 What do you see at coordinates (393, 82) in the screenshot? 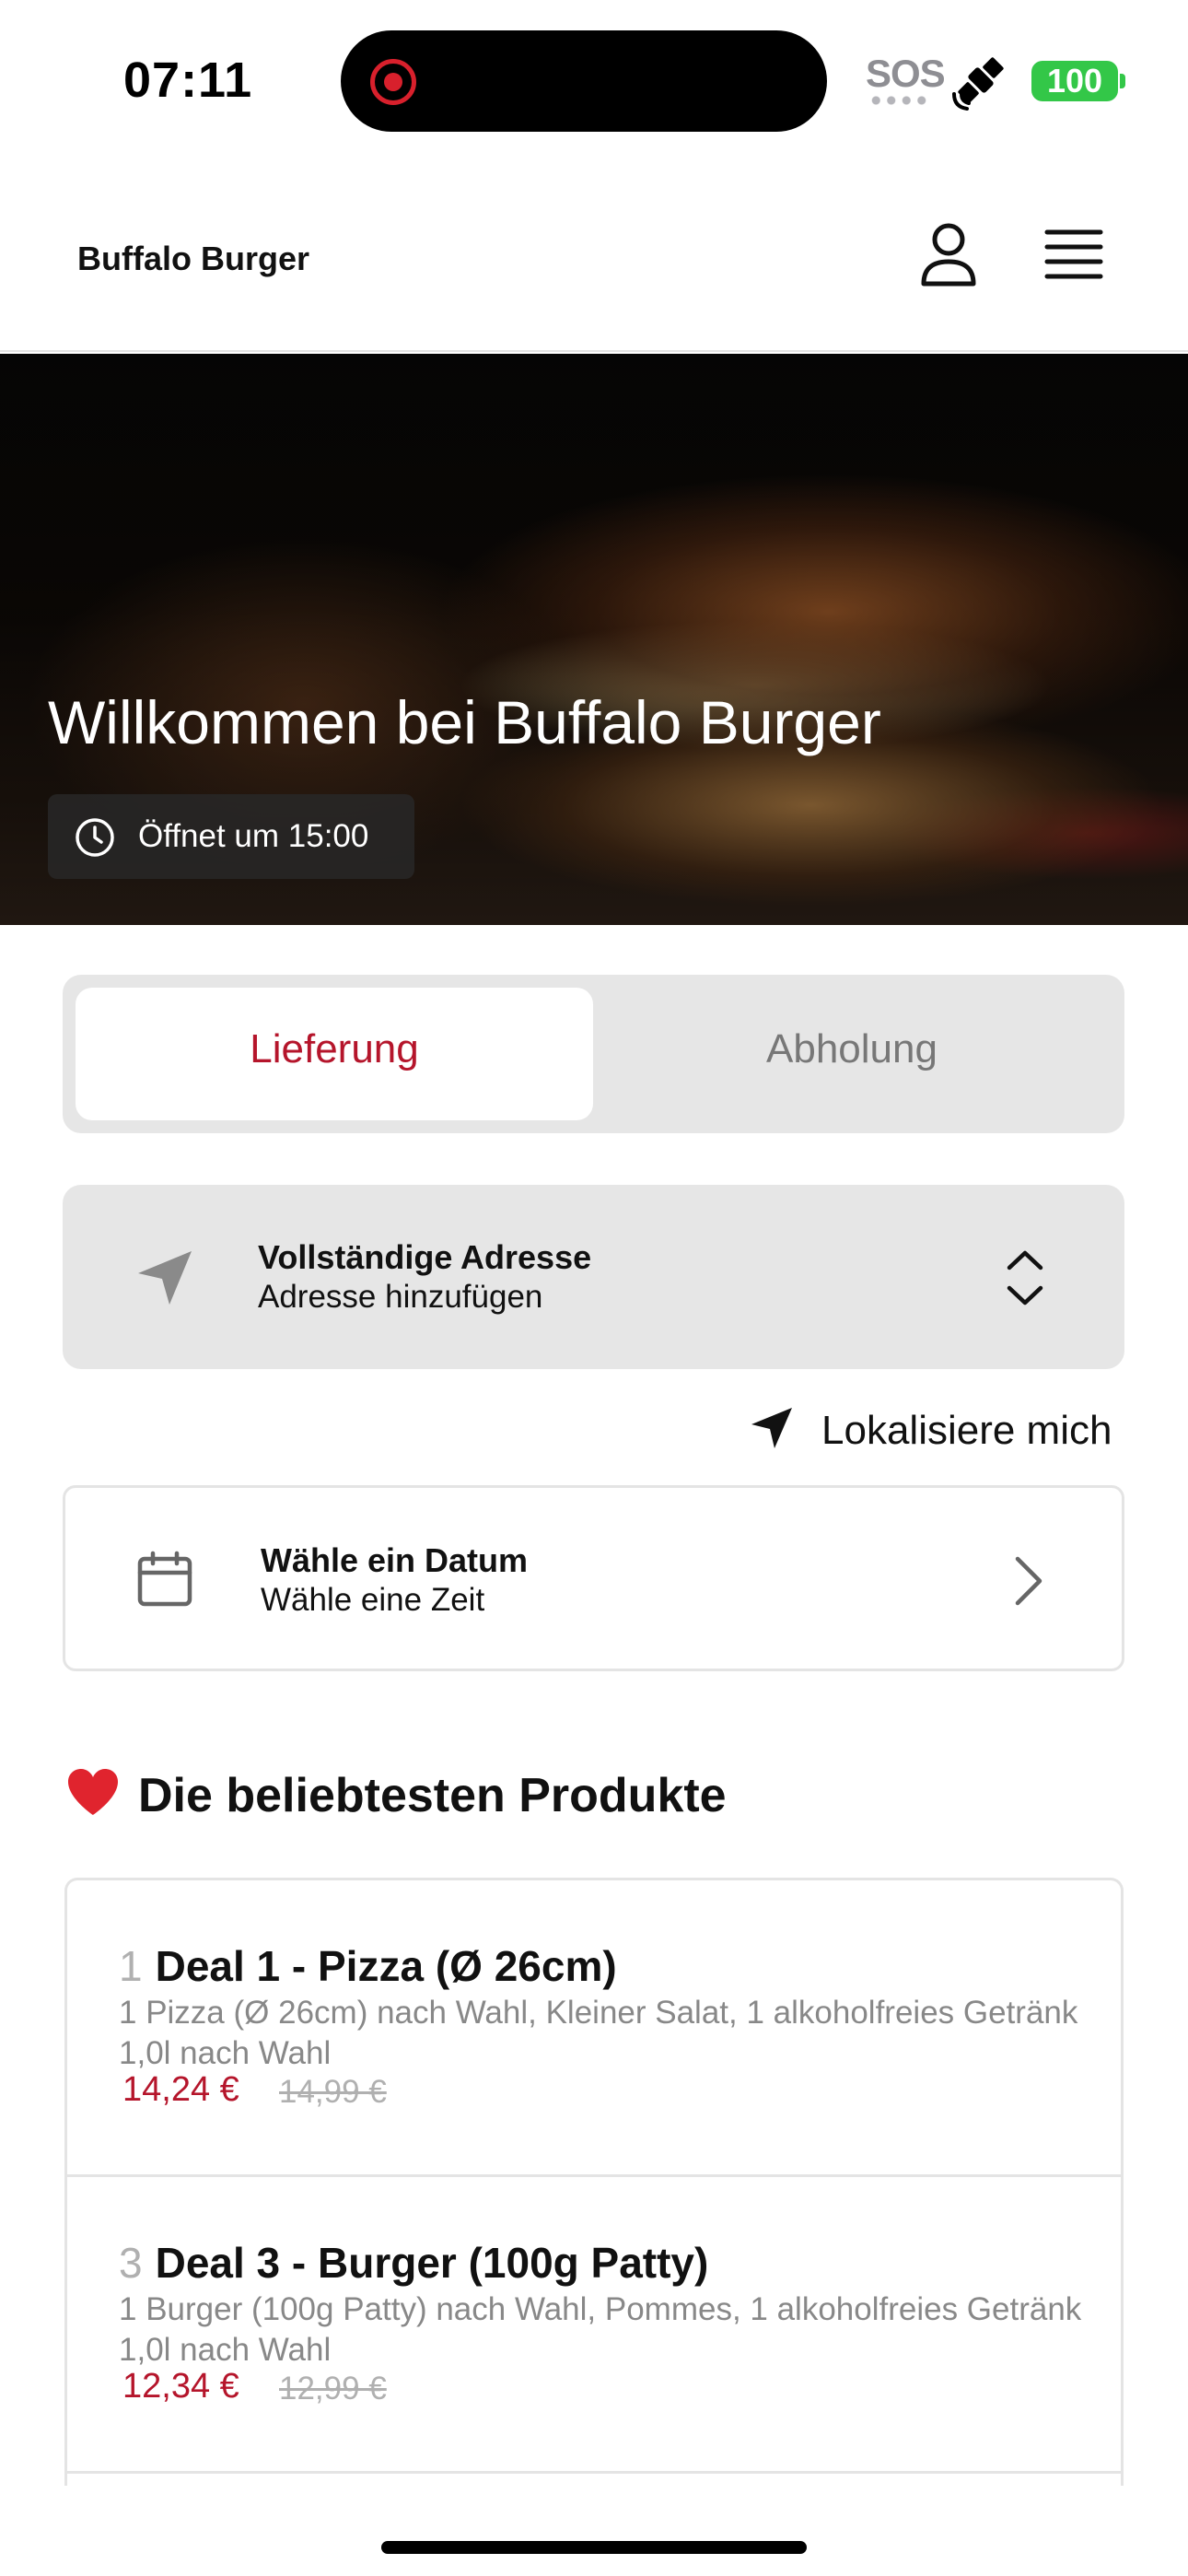
I see `recording-indicator-icon` at bounding box center [393, 82].